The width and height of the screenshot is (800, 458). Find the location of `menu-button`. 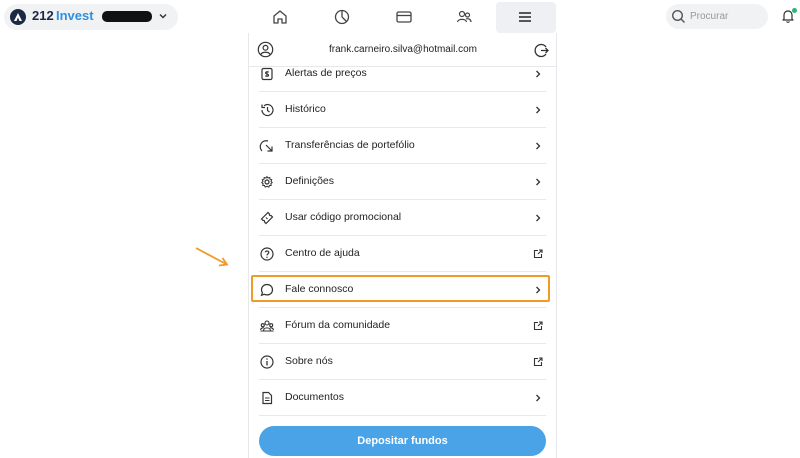

menu-button is located at coordinates (526, 17).